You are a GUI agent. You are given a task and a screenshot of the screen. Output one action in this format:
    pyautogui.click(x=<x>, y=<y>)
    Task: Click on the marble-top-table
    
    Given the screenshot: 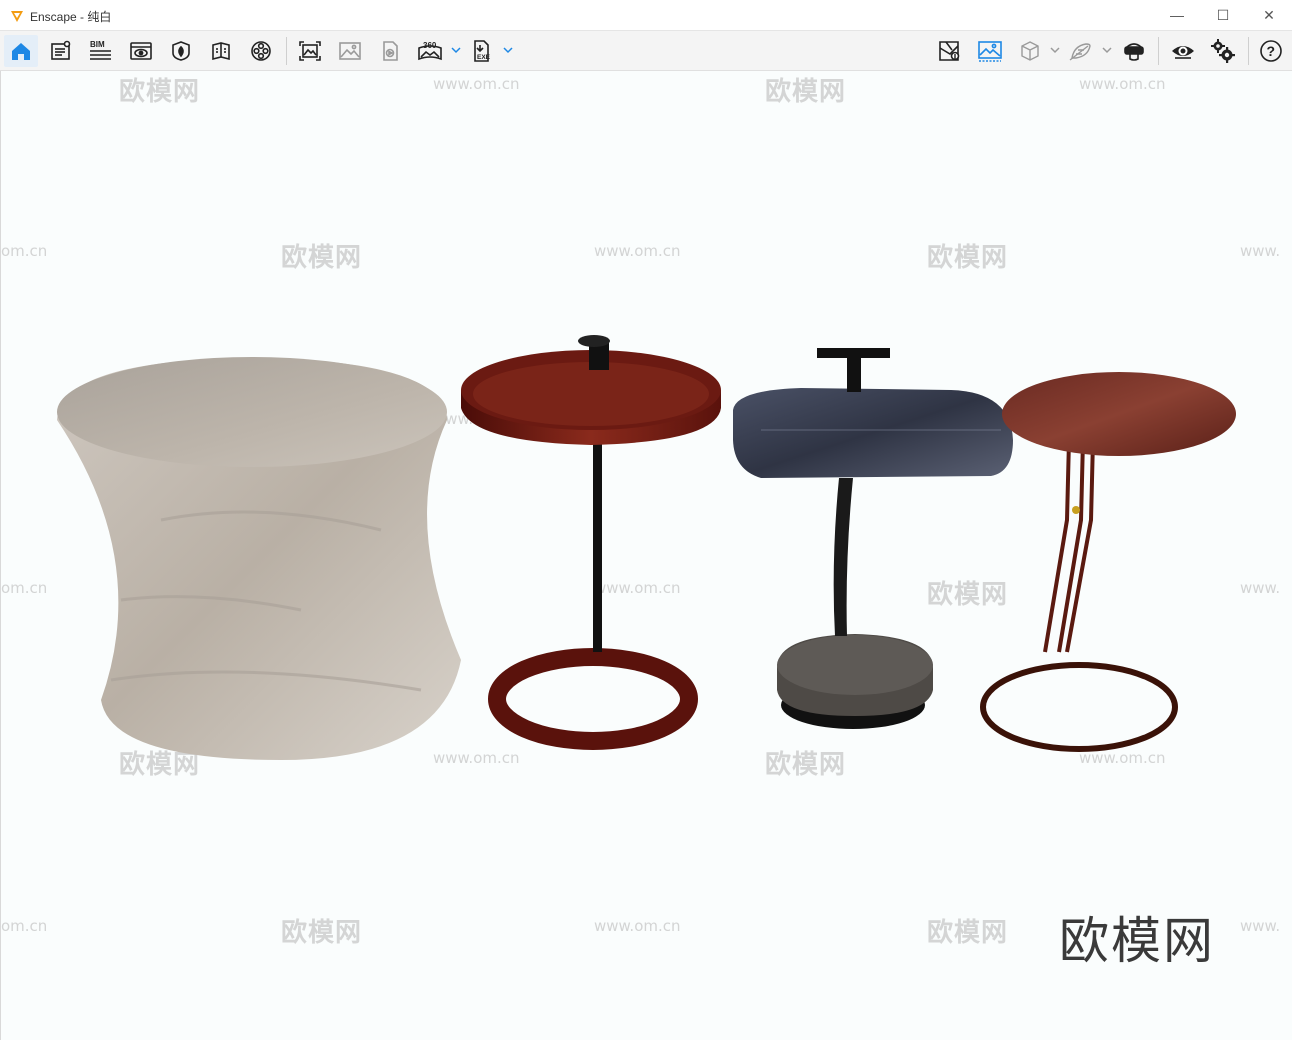 What is the action you would take?
    pyautogui.click(x=873, y=538)
    